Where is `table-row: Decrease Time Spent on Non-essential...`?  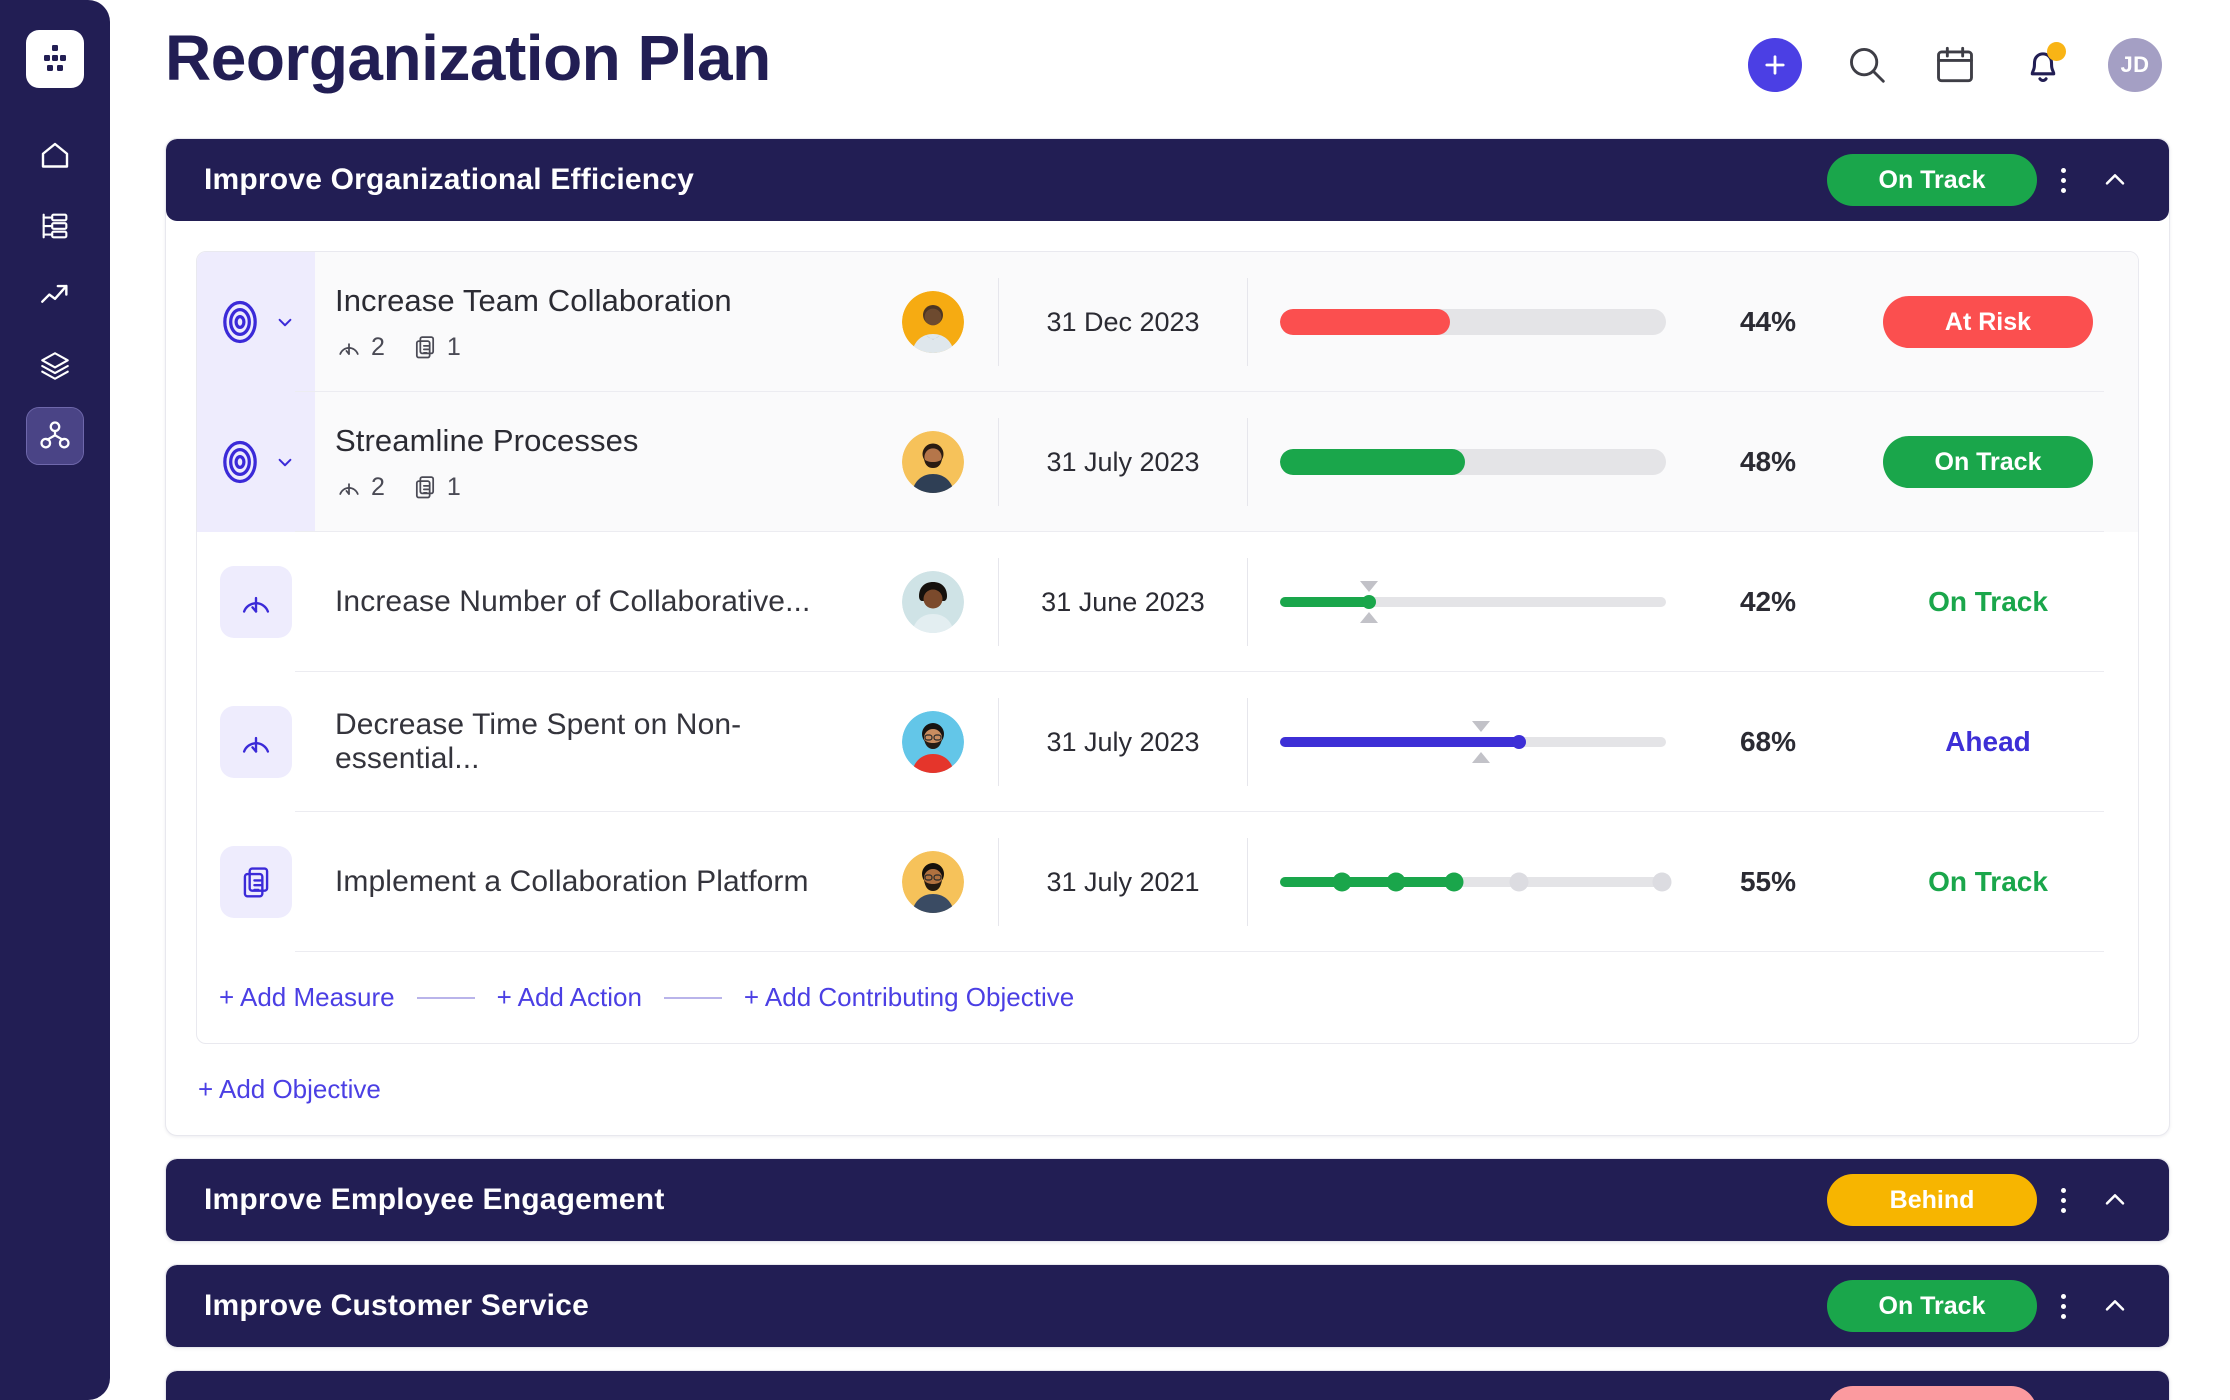 table-row: Decrease Time Spent on Non-essential... is located at coordinates (1167, 742).